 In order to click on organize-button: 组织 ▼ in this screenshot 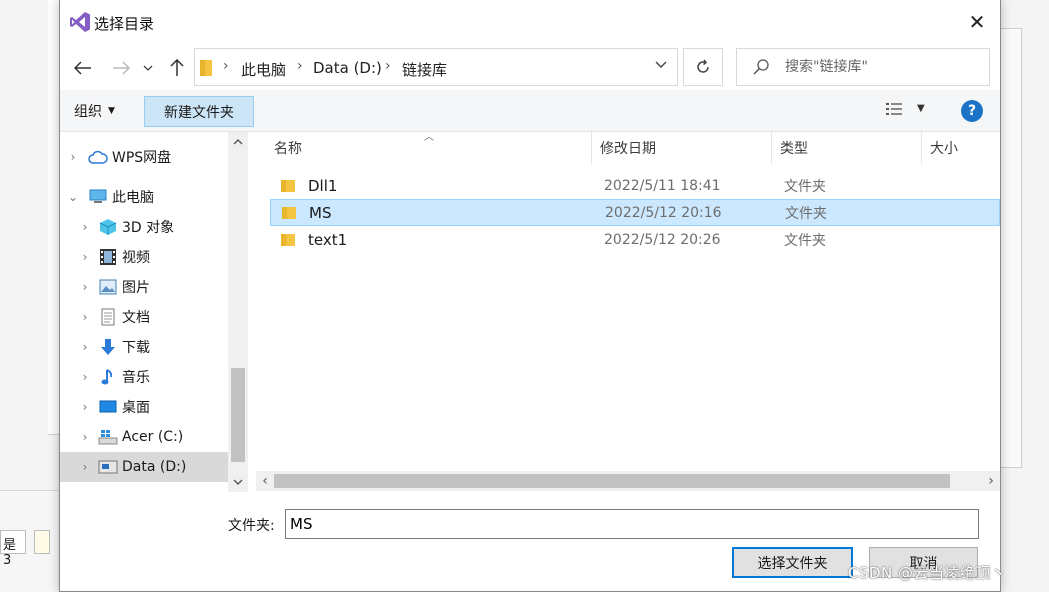, I will do `click(94, 111)`.